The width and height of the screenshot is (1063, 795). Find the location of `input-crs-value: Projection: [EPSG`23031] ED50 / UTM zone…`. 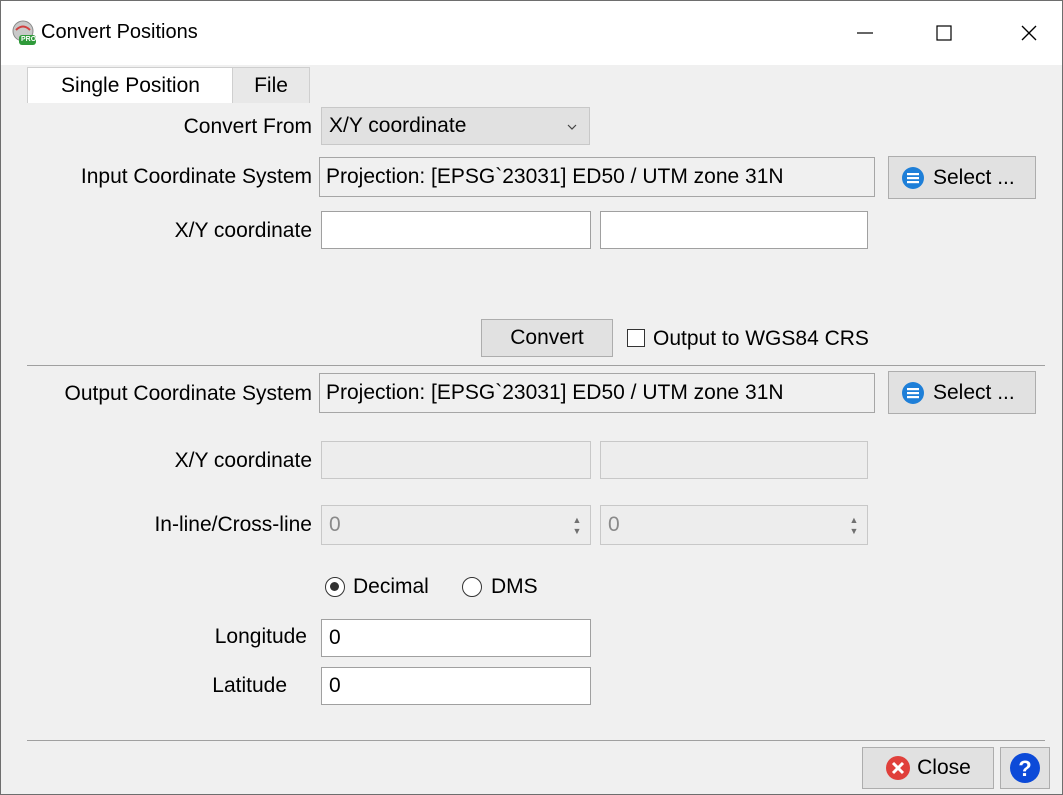

input-crs-value: Projection: [EPSG`23031] ED50 / UTM zone… is located at coordinates (555, 176).